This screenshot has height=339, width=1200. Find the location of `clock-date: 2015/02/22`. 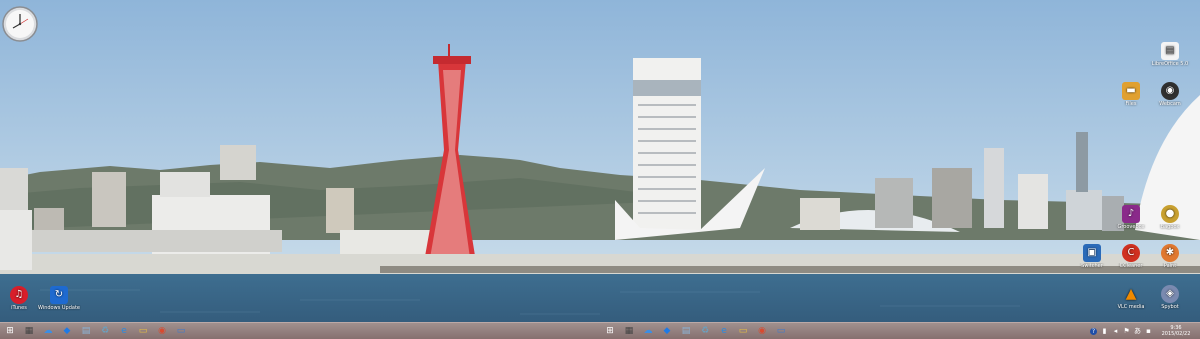

clock-date: 2015/02/22 is located at coordinates (1176, 334).